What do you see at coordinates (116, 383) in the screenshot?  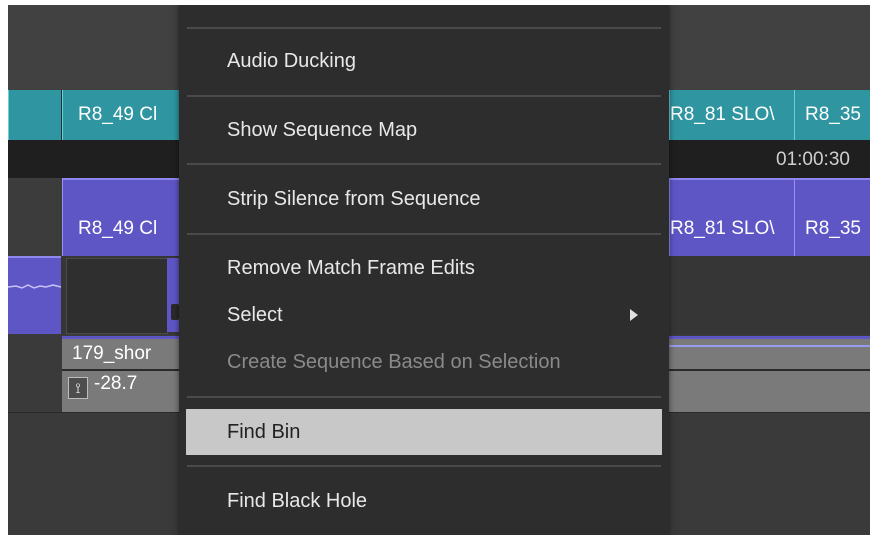 I see `gain-value: -28.7` at bounding box center [116, 383].